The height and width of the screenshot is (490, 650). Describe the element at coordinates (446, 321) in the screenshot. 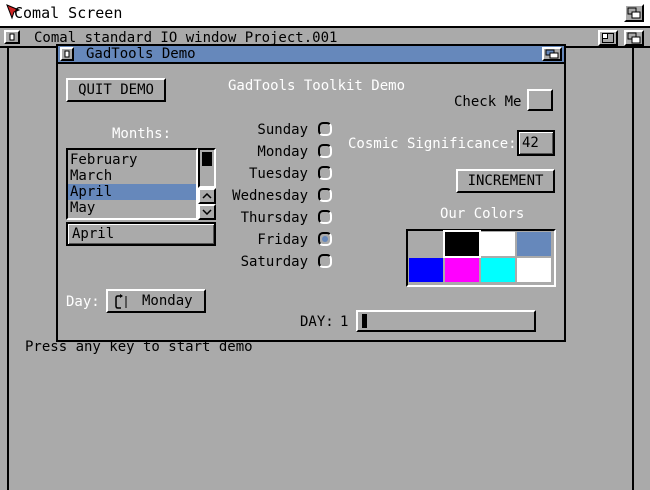

I see `day-slider` at that location.